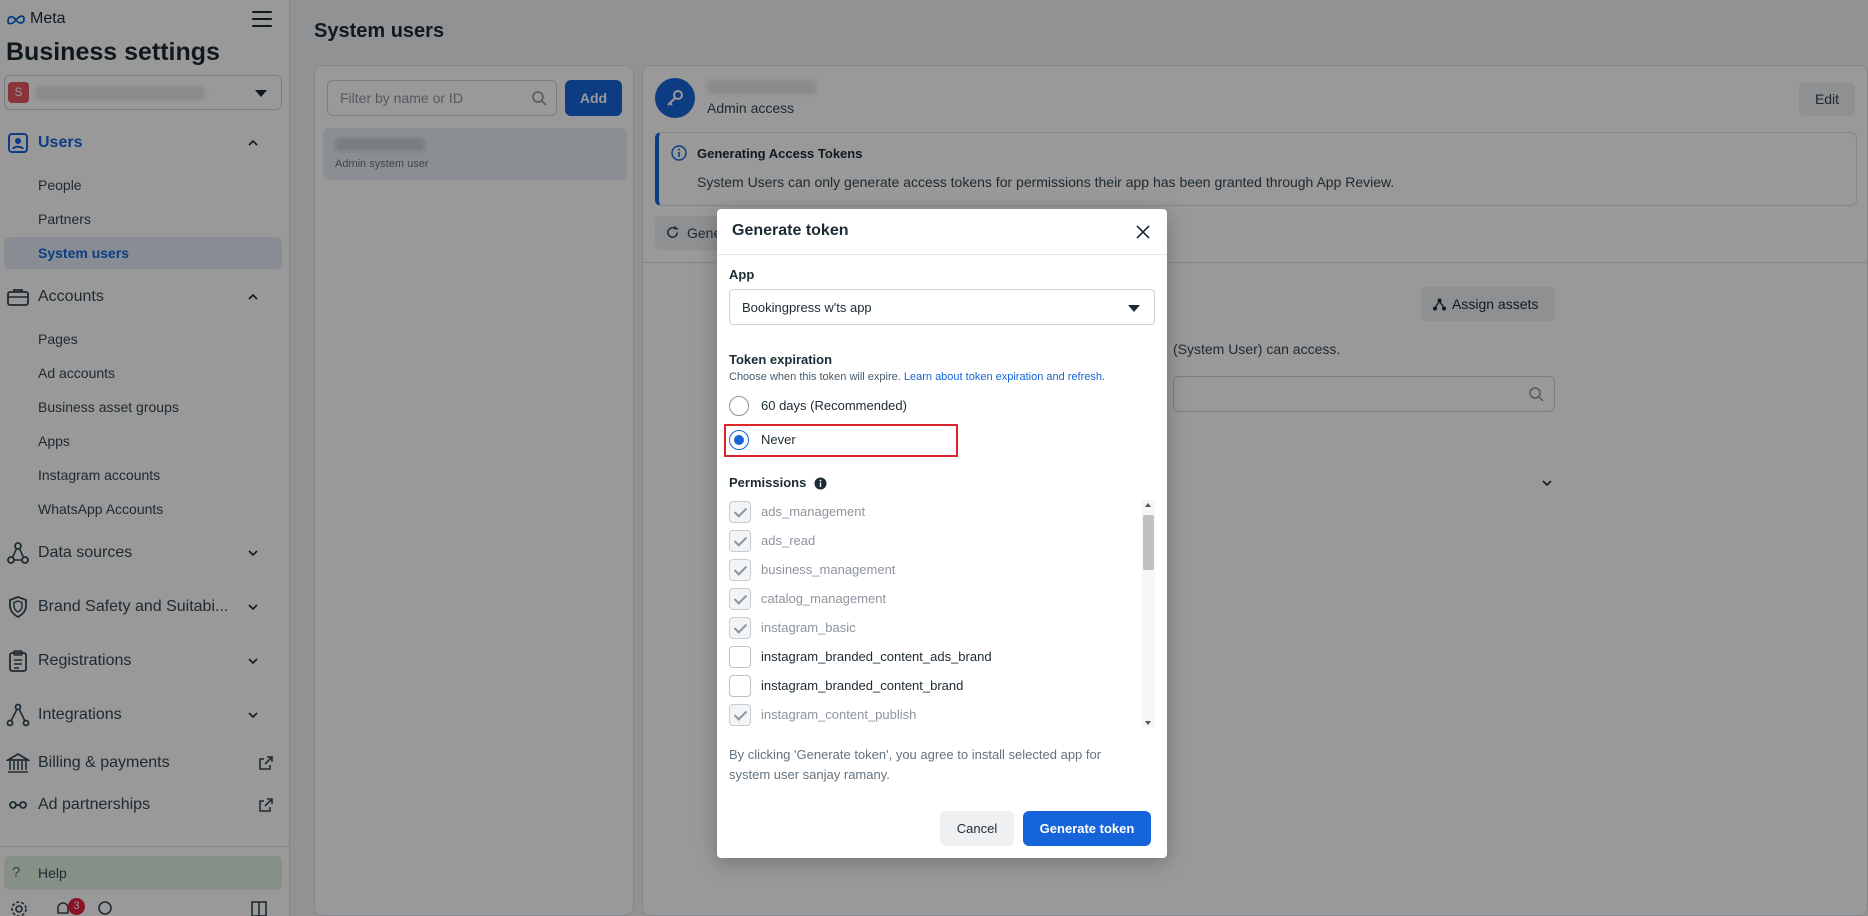 The height and width of the screenshot is (916, 1868). I want to click on permission-name: catalog_management, so click(824, 598).